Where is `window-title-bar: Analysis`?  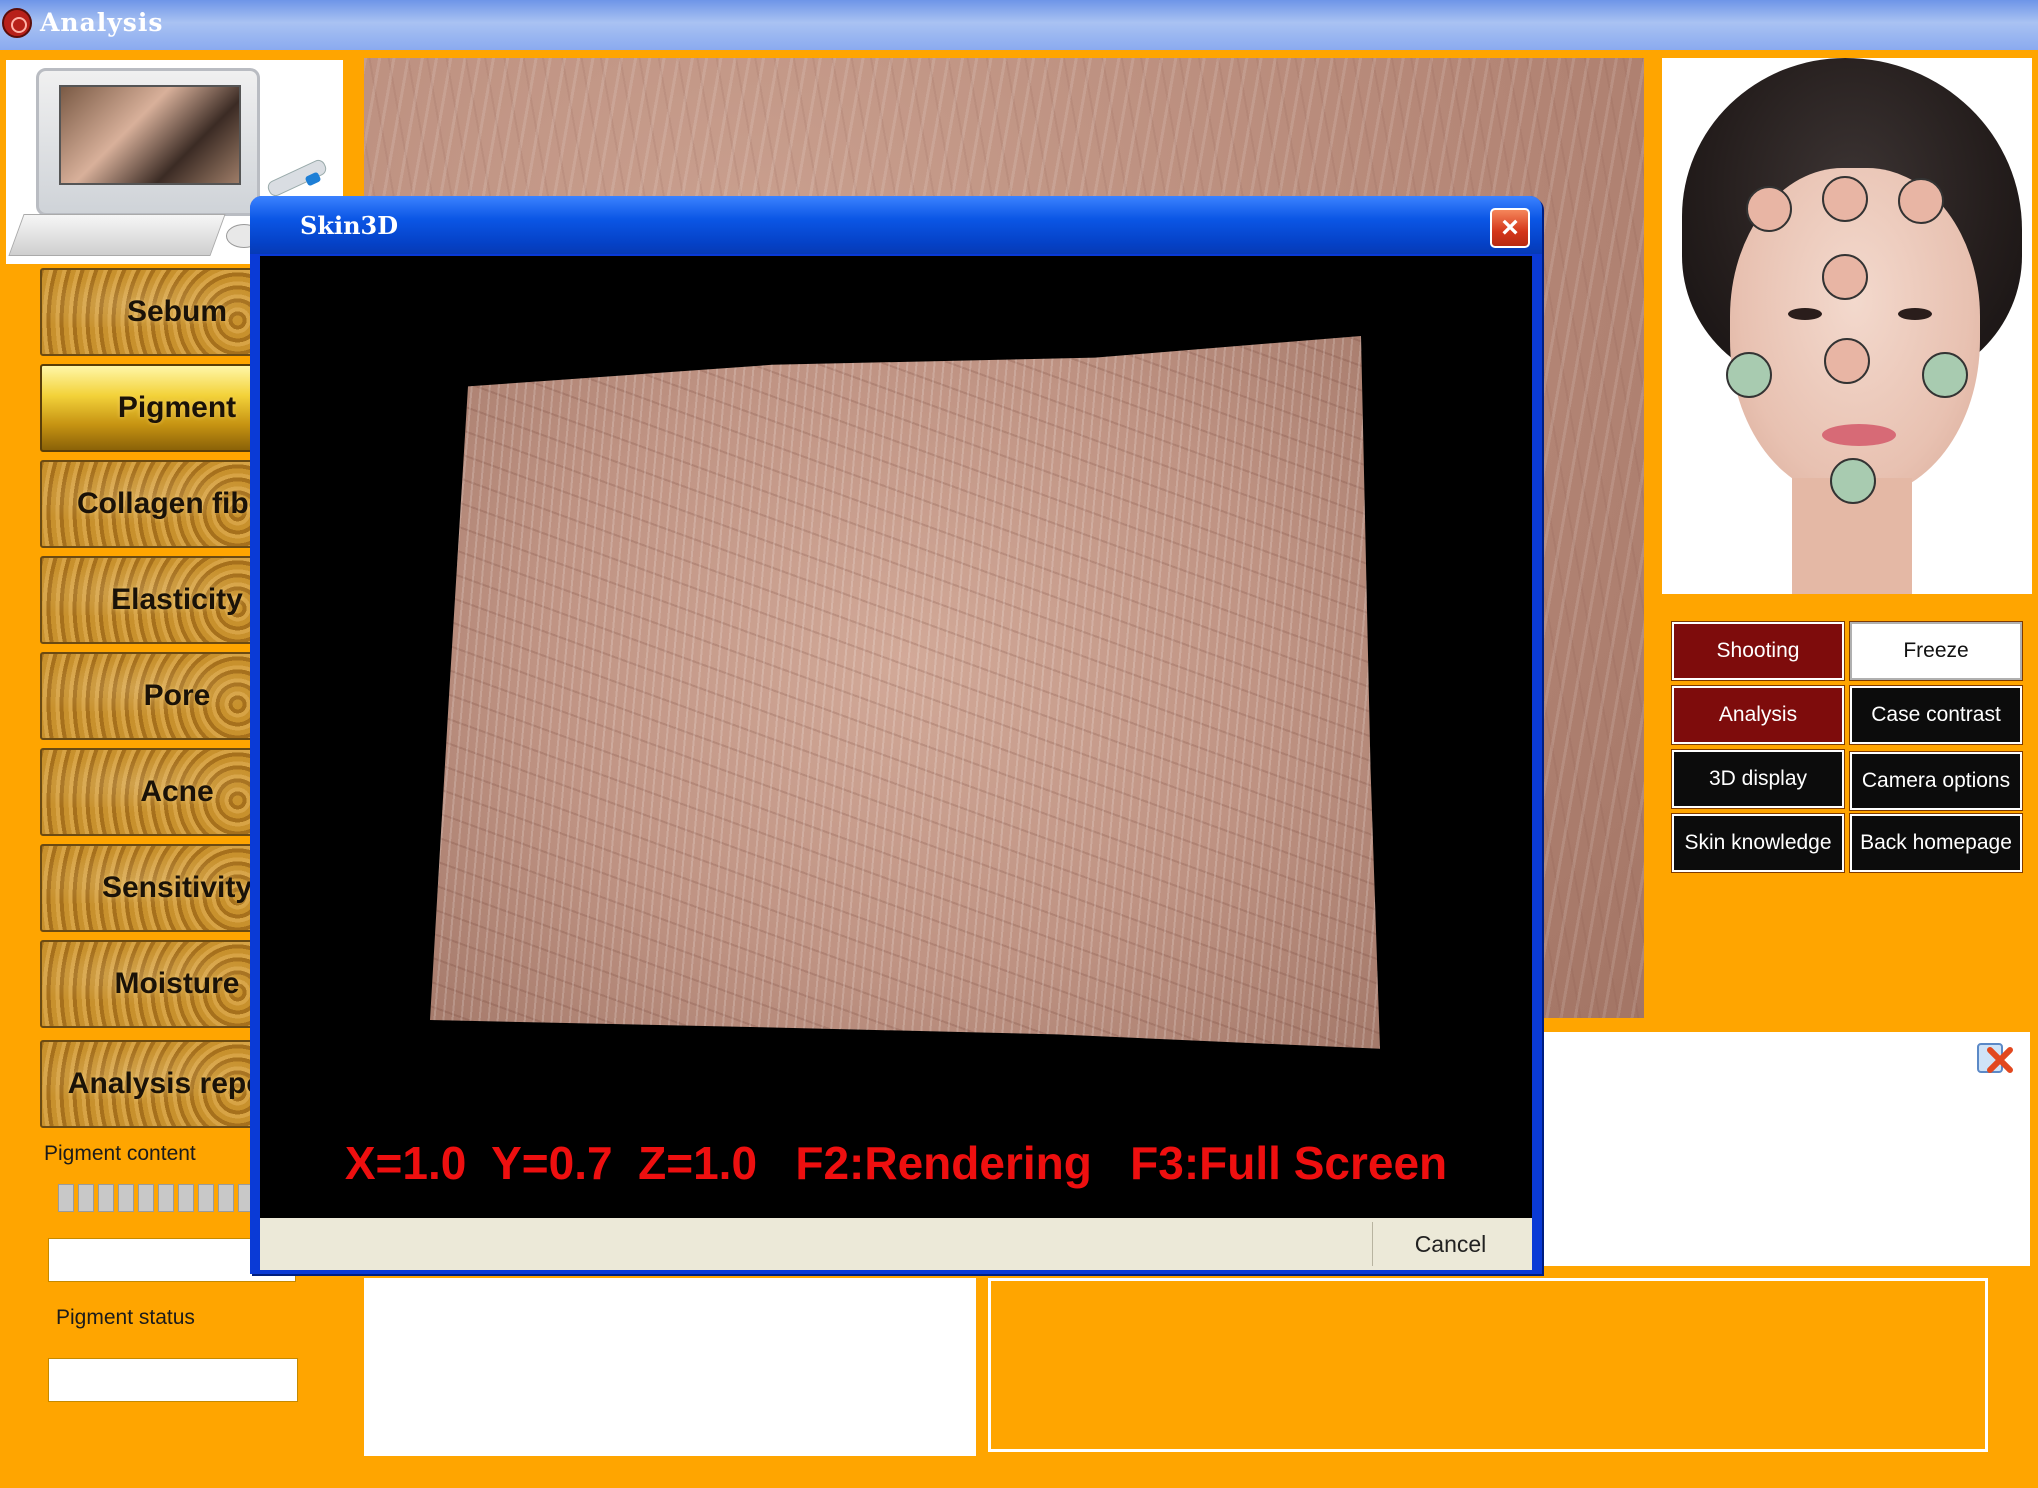
window-title-bar: Analysis is located at coordinates (1019, 25).